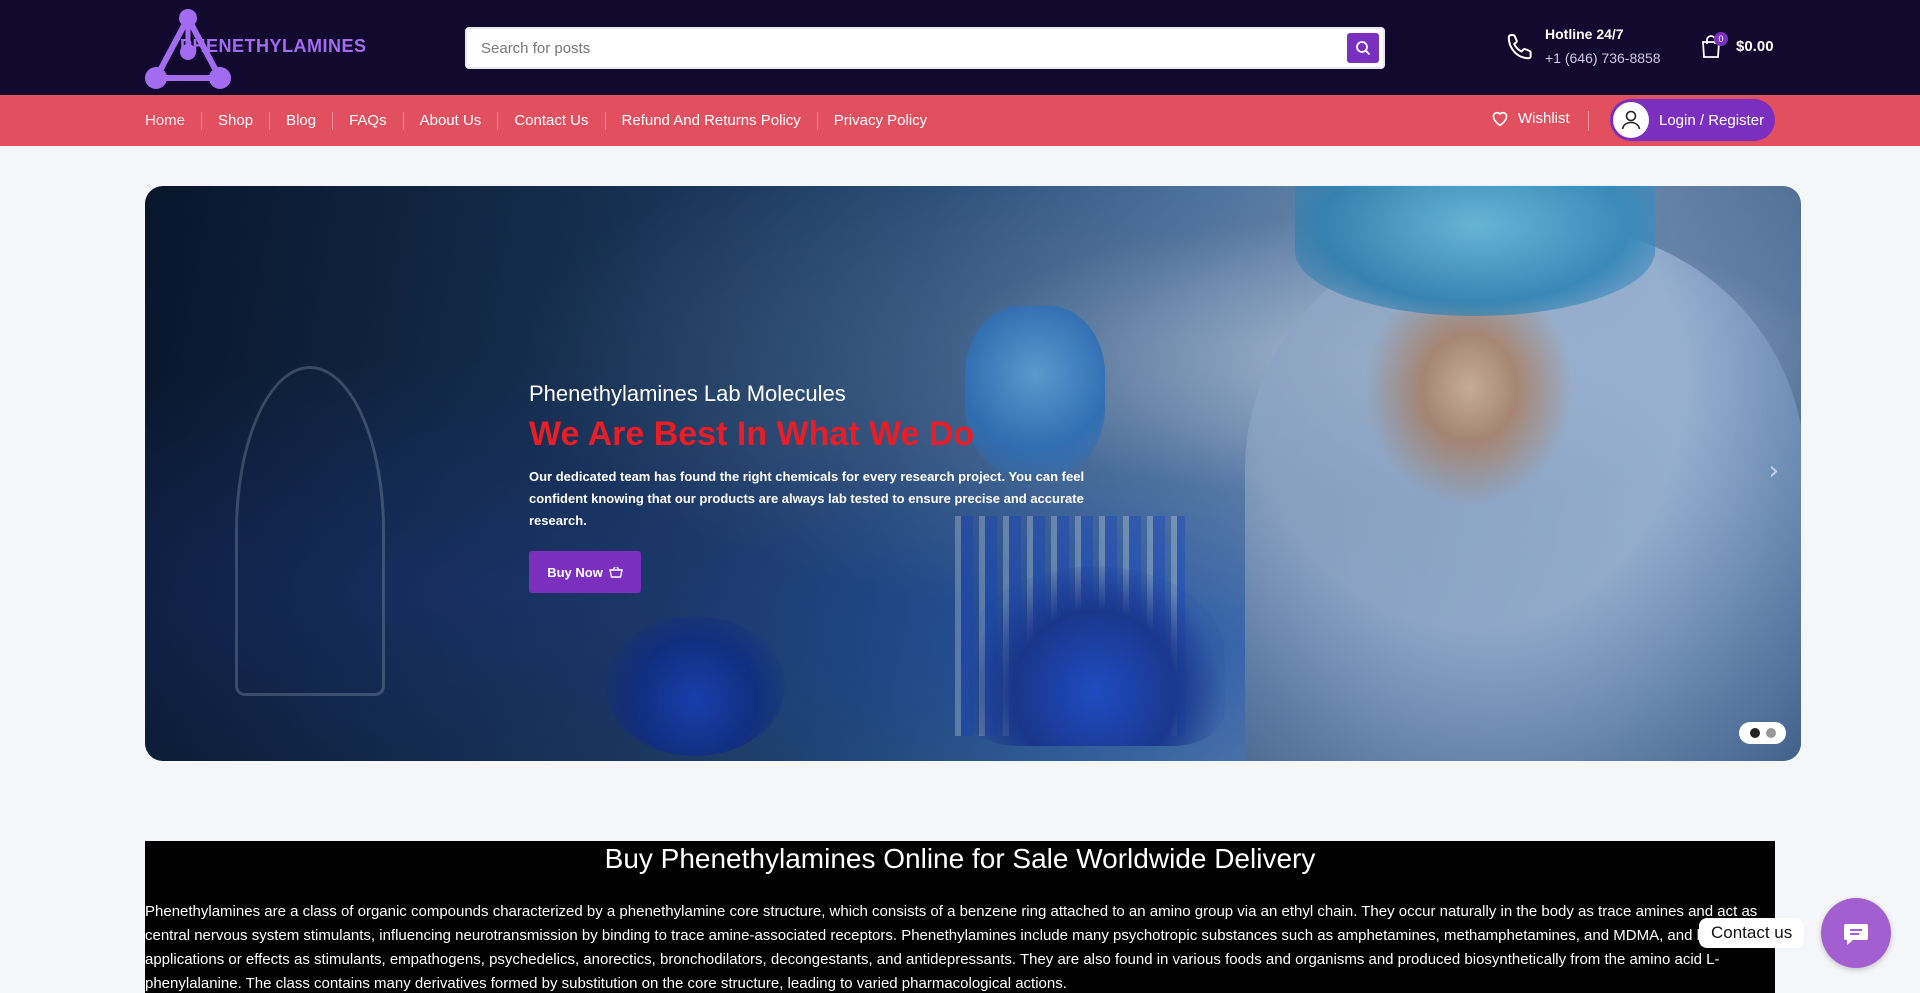  What do you see at coordinates (615, 572) in the screenshot?
I see `basket-icon` at bounding box center [615, 572].